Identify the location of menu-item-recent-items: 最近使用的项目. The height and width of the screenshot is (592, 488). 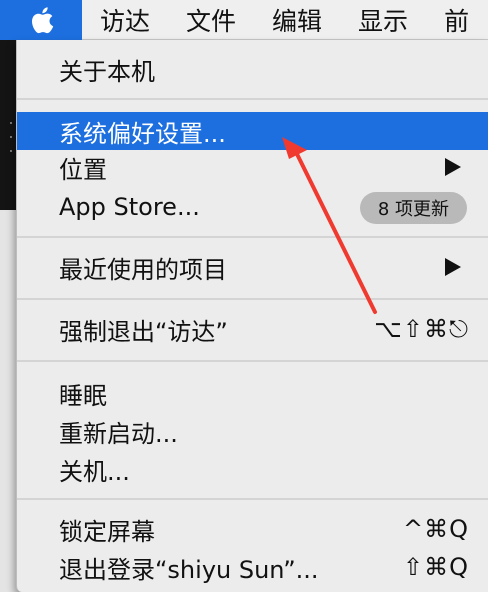
(252, 267).